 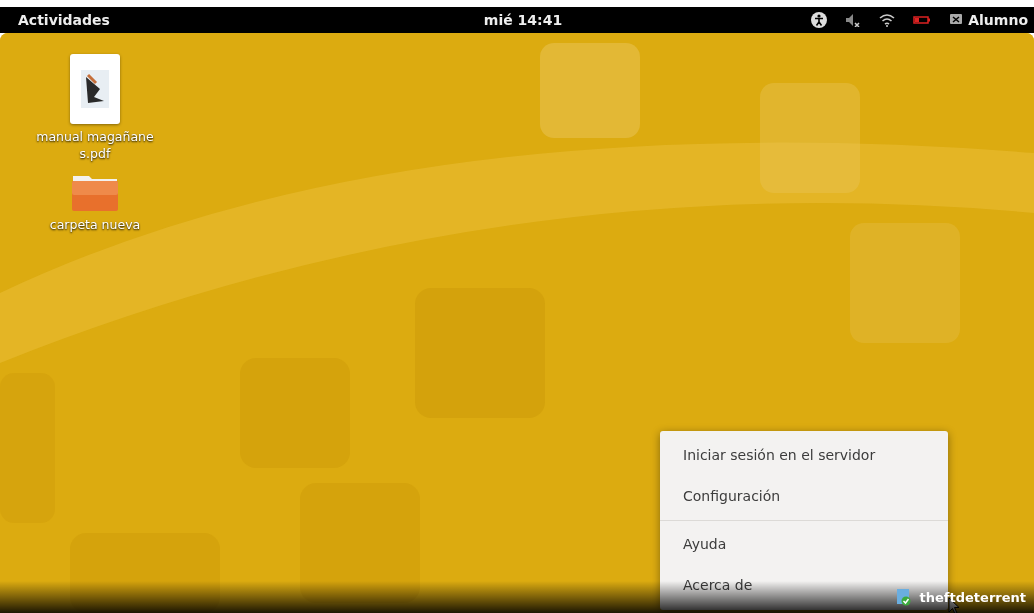 I want to click on chat-status-icon, so click(x=956, y=20).